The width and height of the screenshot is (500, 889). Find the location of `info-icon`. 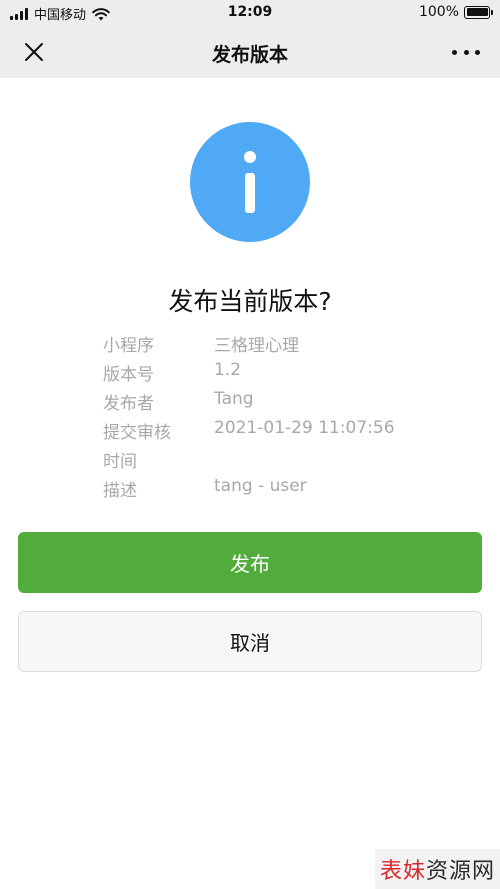

info-icon is located at coordinates (250, 182).